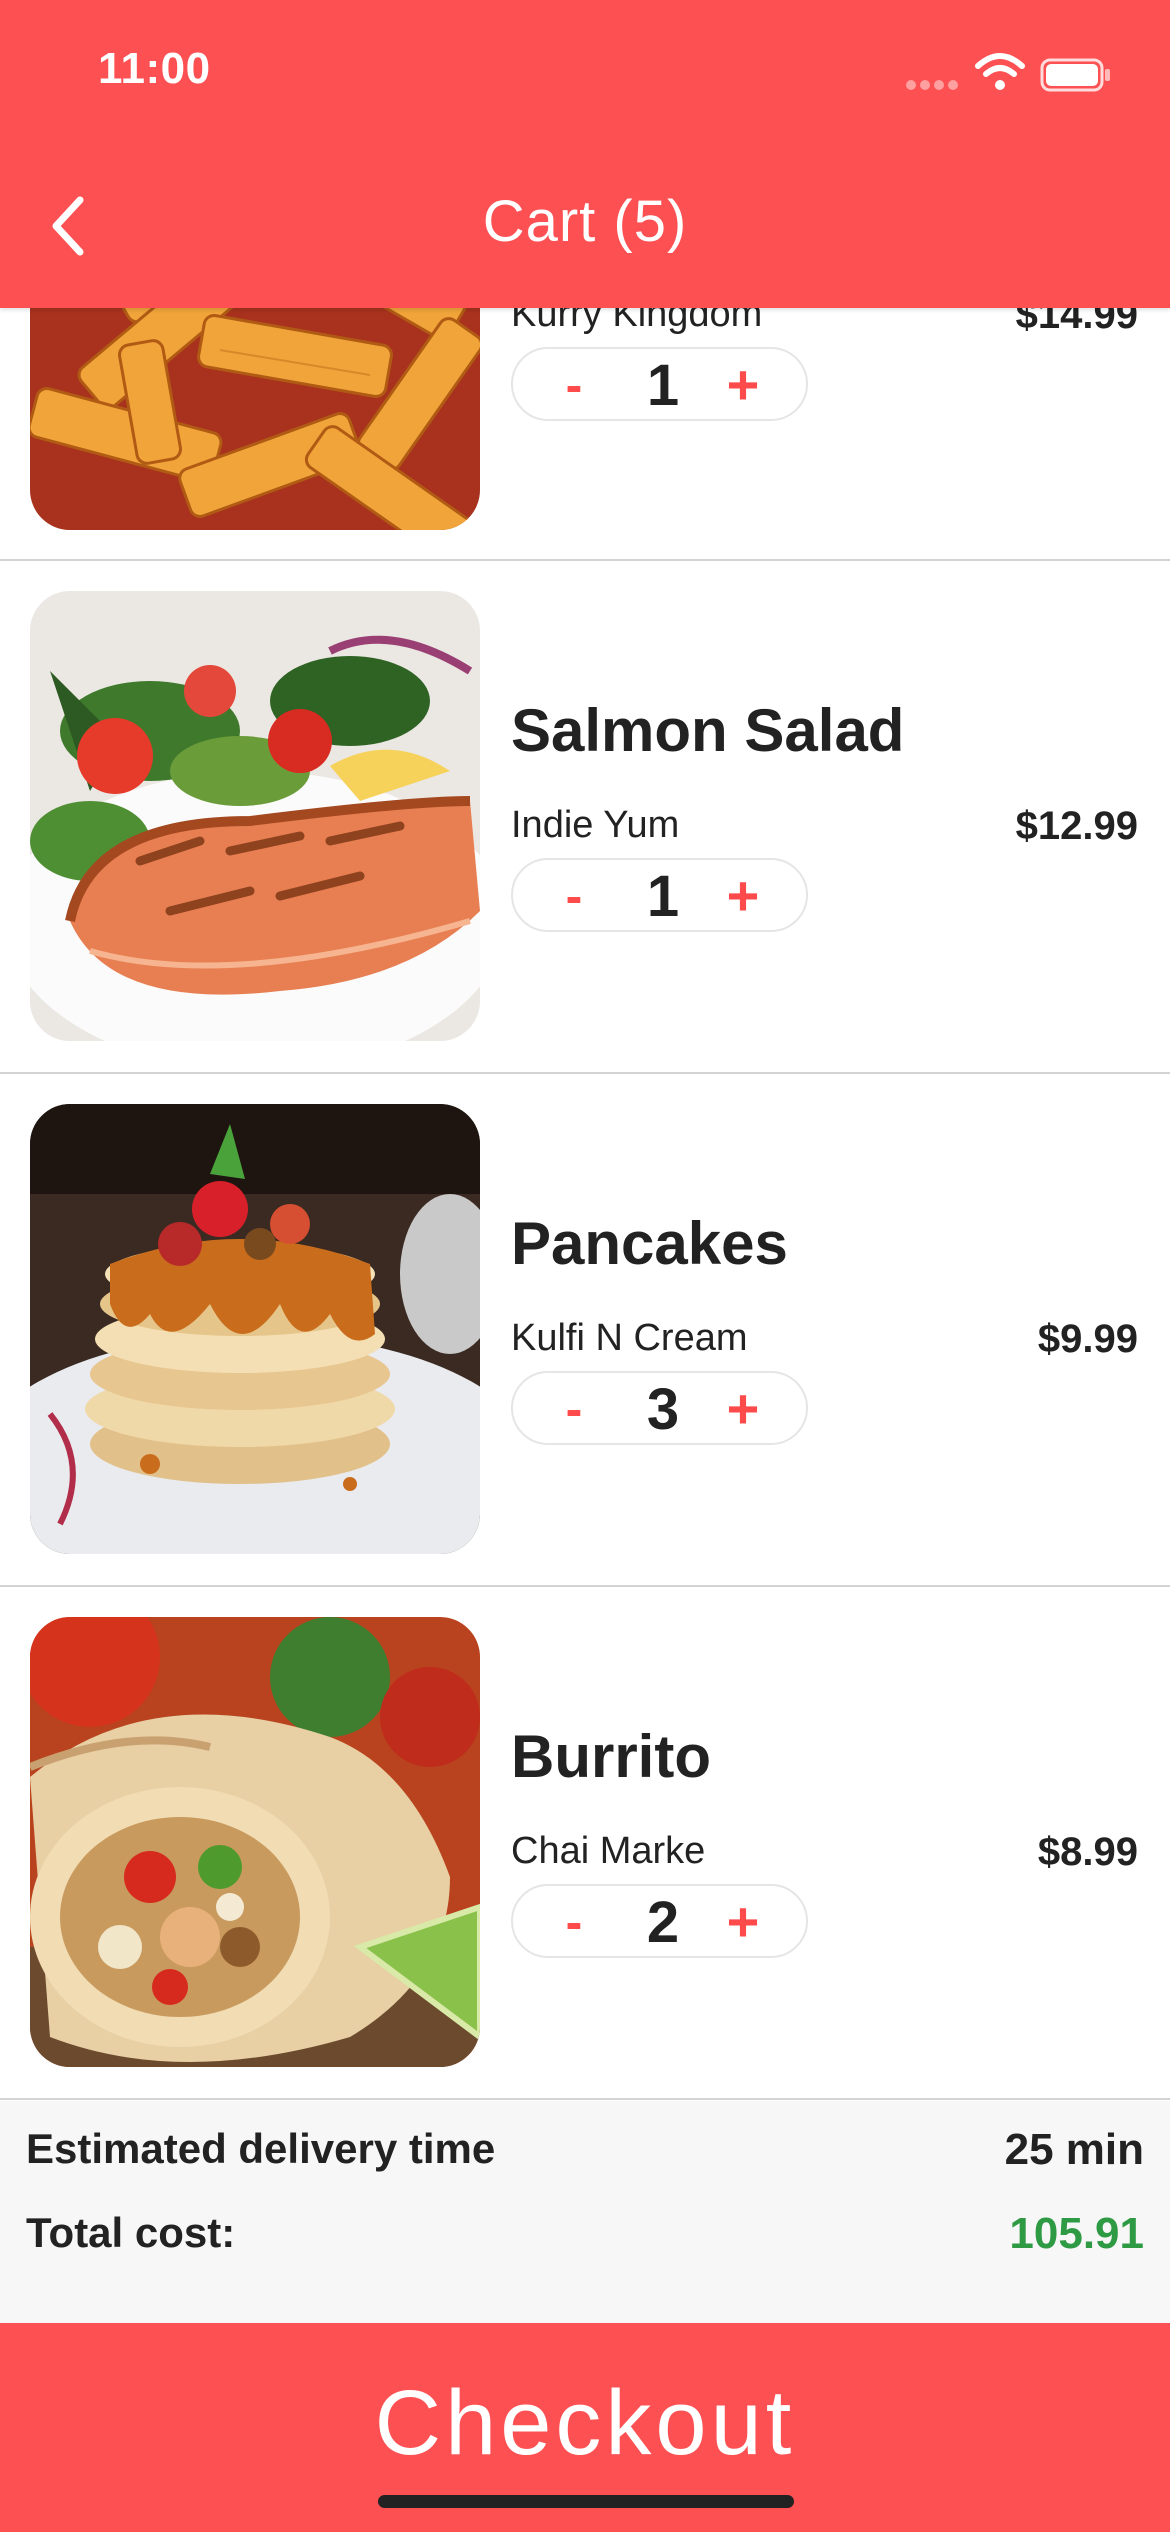  Describe the element at coordinates (608, 1851) in the screenshot. I see `item-restaurant: Chai Marke` at that location.